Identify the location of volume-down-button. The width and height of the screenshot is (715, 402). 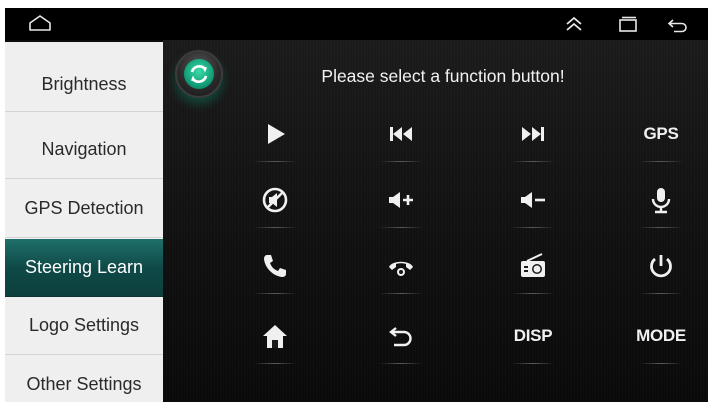
(533, 200).